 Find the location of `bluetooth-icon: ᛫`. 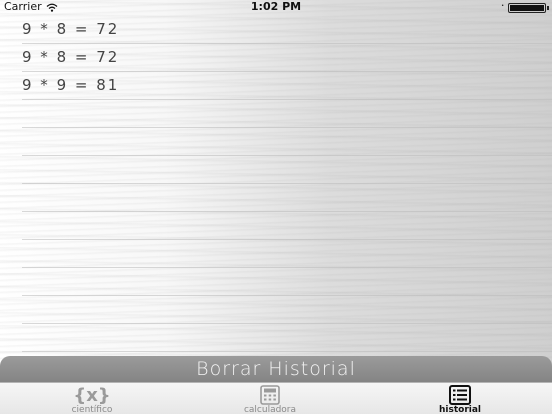

bluetooth-icon: ᛫ is located at coordinates (502, 6).